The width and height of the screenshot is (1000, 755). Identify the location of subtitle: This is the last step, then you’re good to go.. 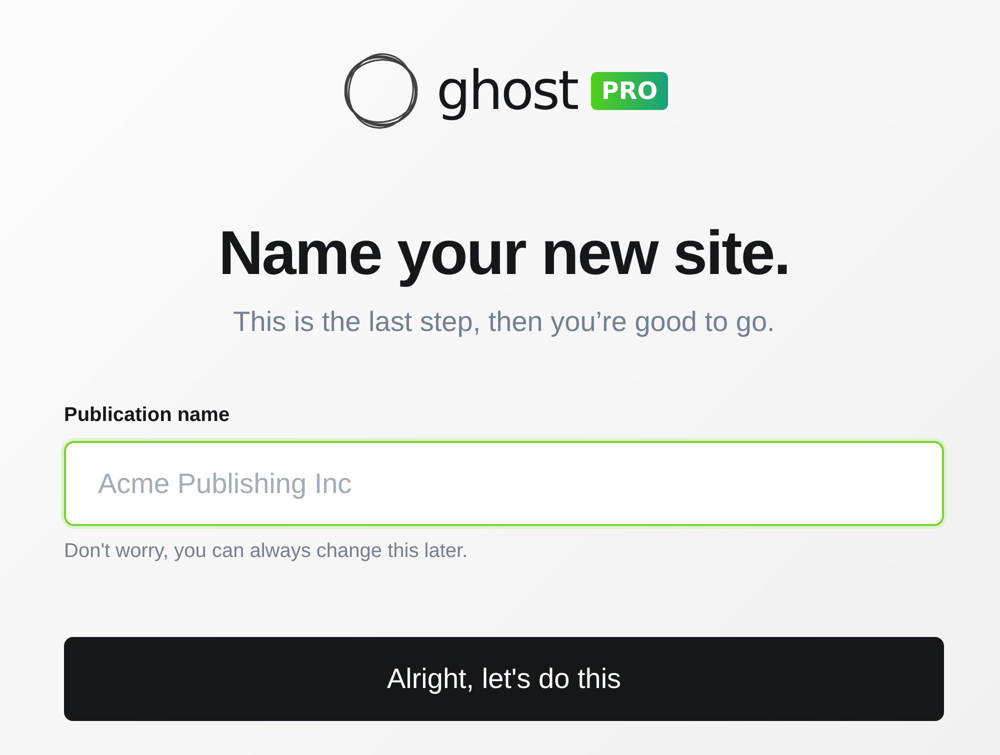
(504, 322).